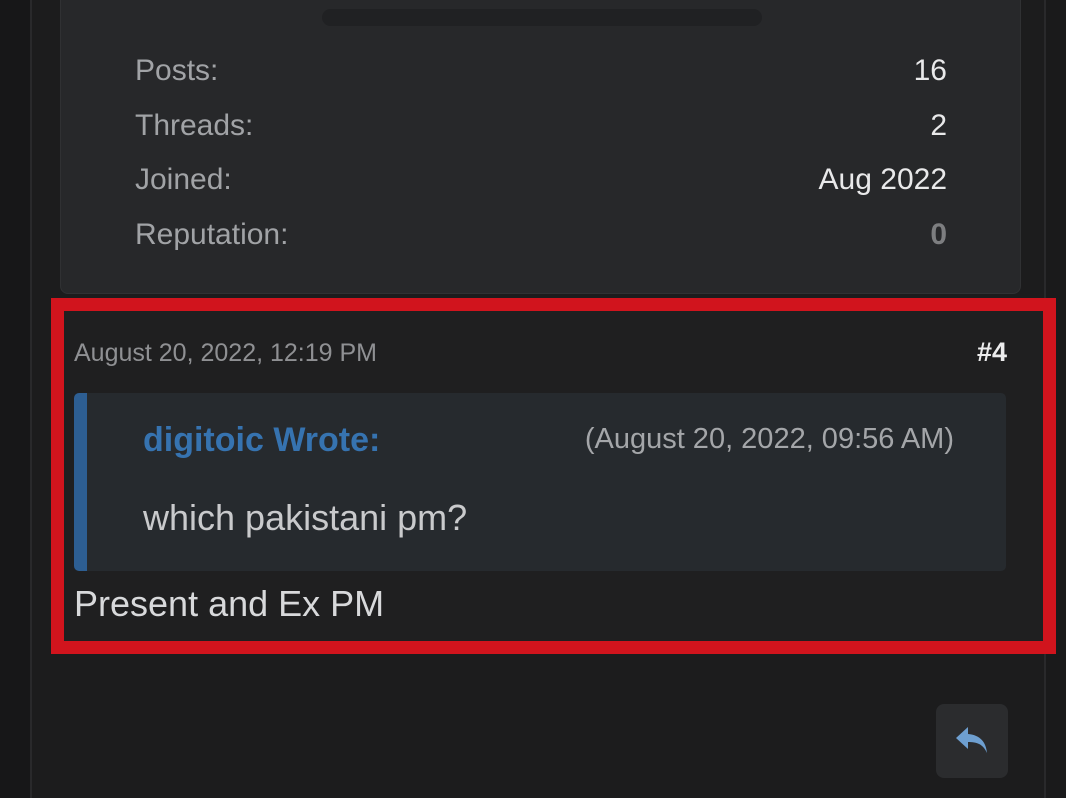 This screenshot has height=798, width=1066. What do you see at coordinates (769, 439) in the screenshot?
I see `quote-timestamp: (August 20, 2022, 09:56 AM)` at bounding box center [769, 439].